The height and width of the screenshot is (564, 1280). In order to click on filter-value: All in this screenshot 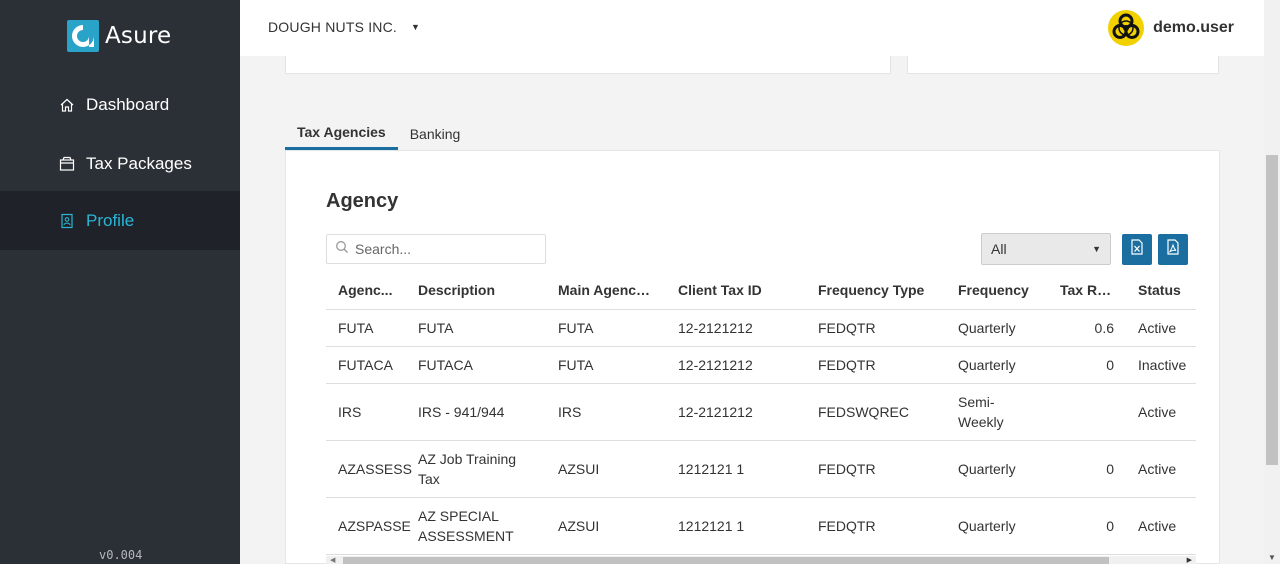, I will do `click(999, 249)`.